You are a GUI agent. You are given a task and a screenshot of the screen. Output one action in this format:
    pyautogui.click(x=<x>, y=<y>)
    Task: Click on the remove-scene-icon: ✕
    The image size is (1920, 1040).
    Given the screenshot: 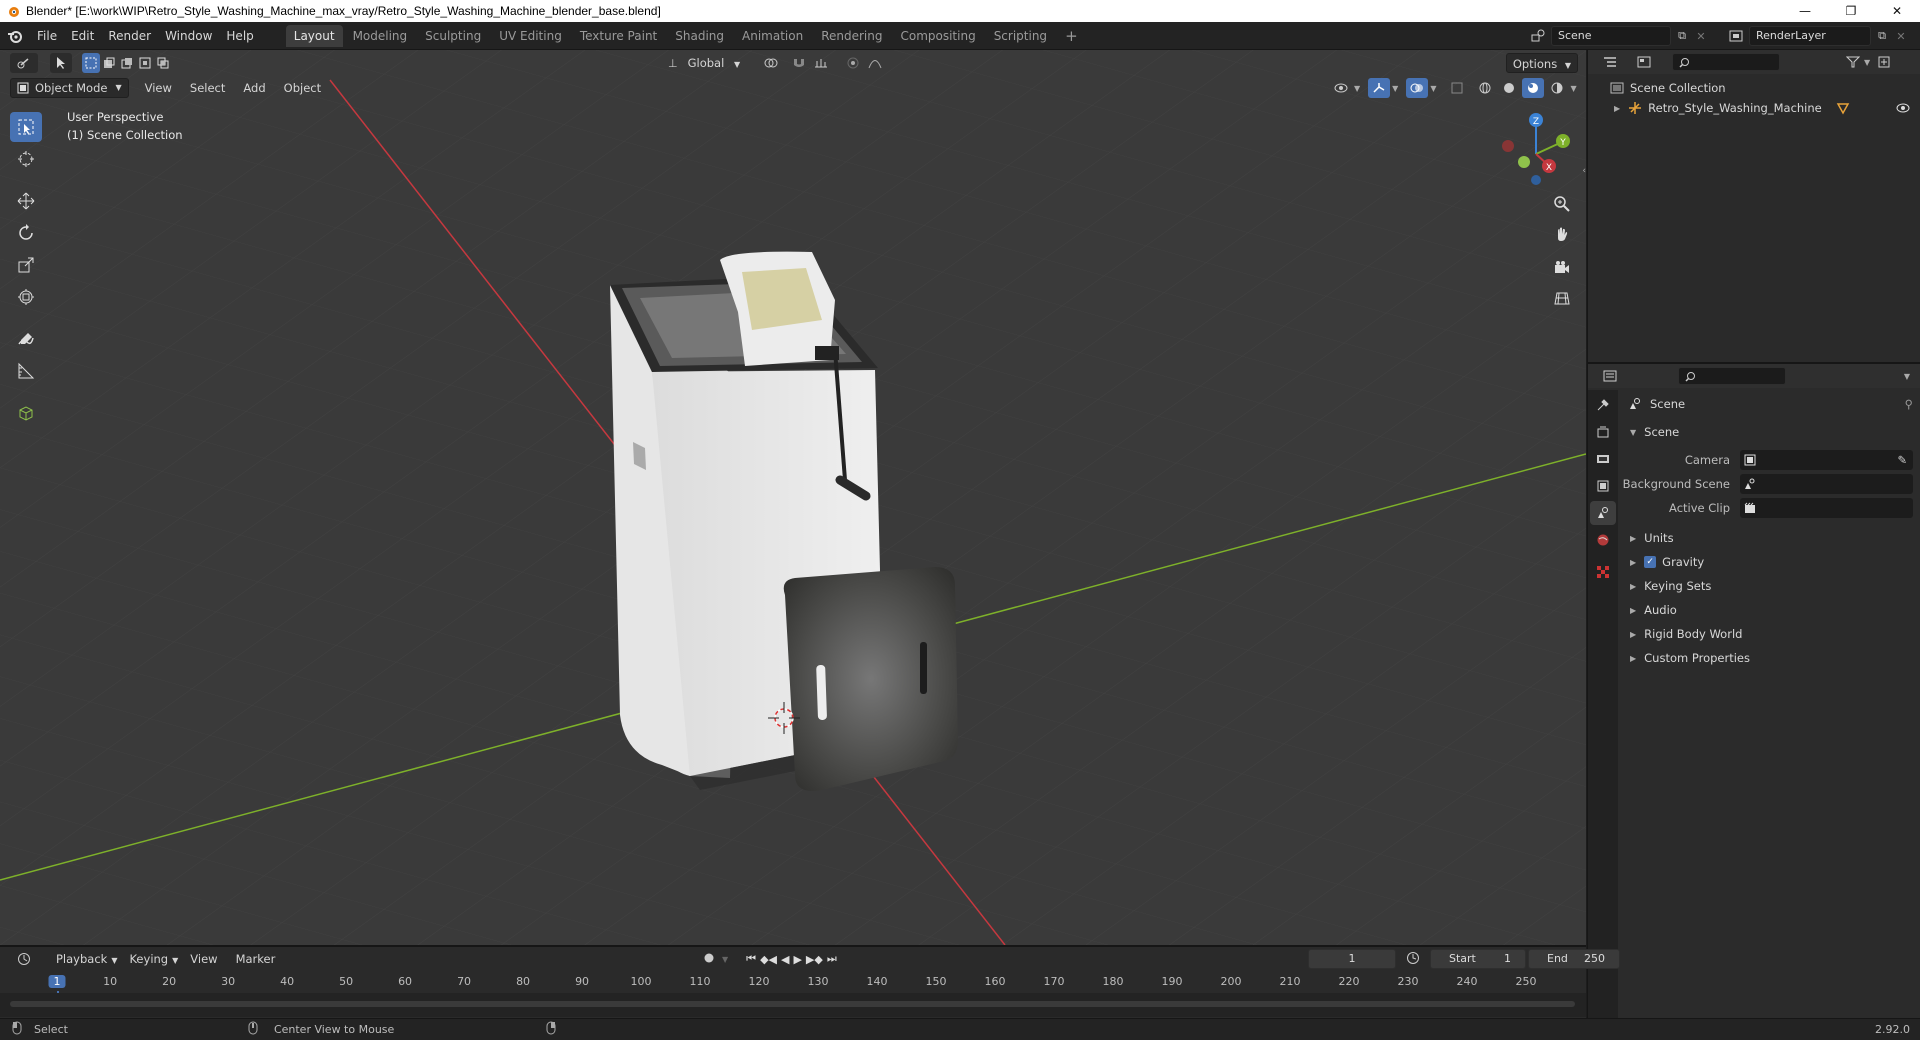 What is the action you would take?
    pyautogui.click(x=1701, y=36)
    